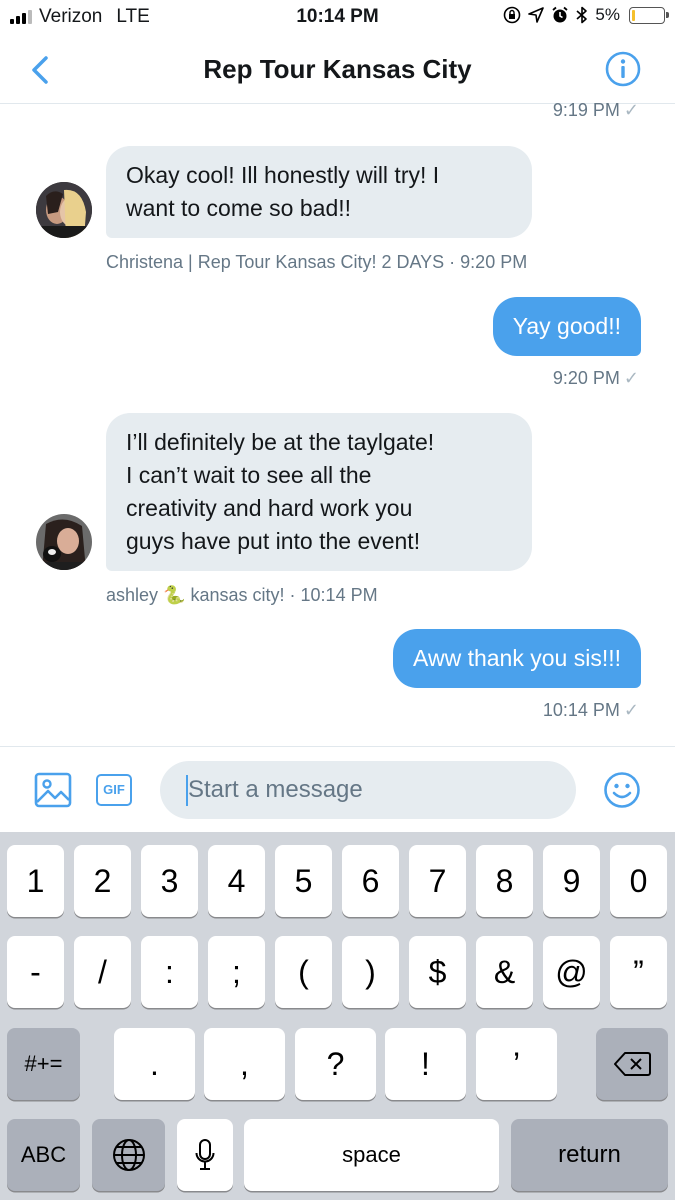  What do you see at coordinates (35, 881) in the screenshot?
I see `keyboard-key: 1` at bounding box center [35, 881].